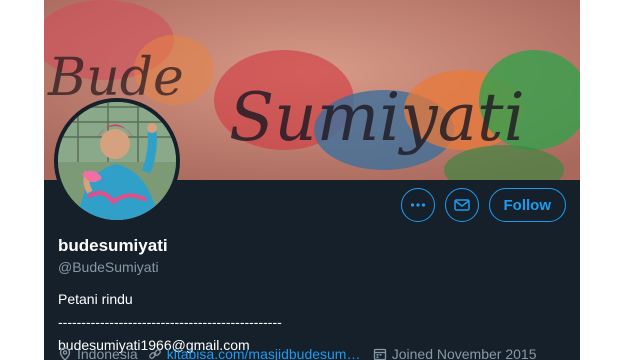 This screenshot has height=360, width=640. What do you see at coordinates (154, 354) in the screenshot?
I see `link-icon` at bounding box center [154, 354].